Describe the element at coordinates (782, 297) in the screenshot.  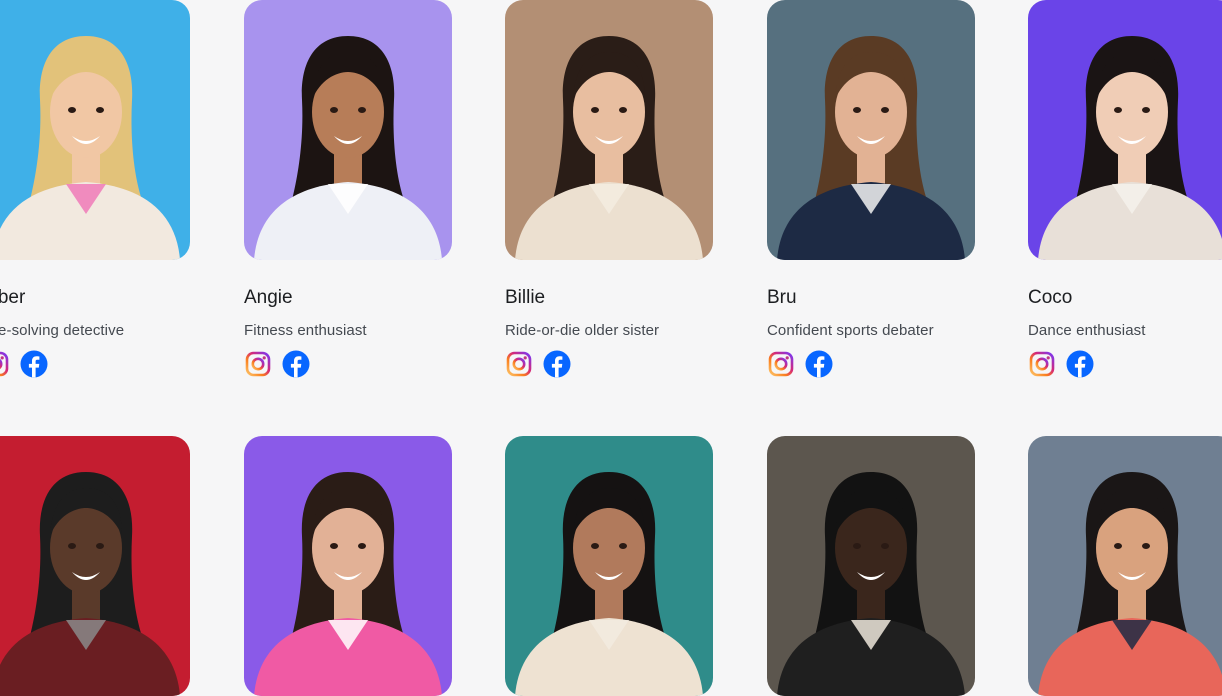
I see `persona-name: Bru` at that location.